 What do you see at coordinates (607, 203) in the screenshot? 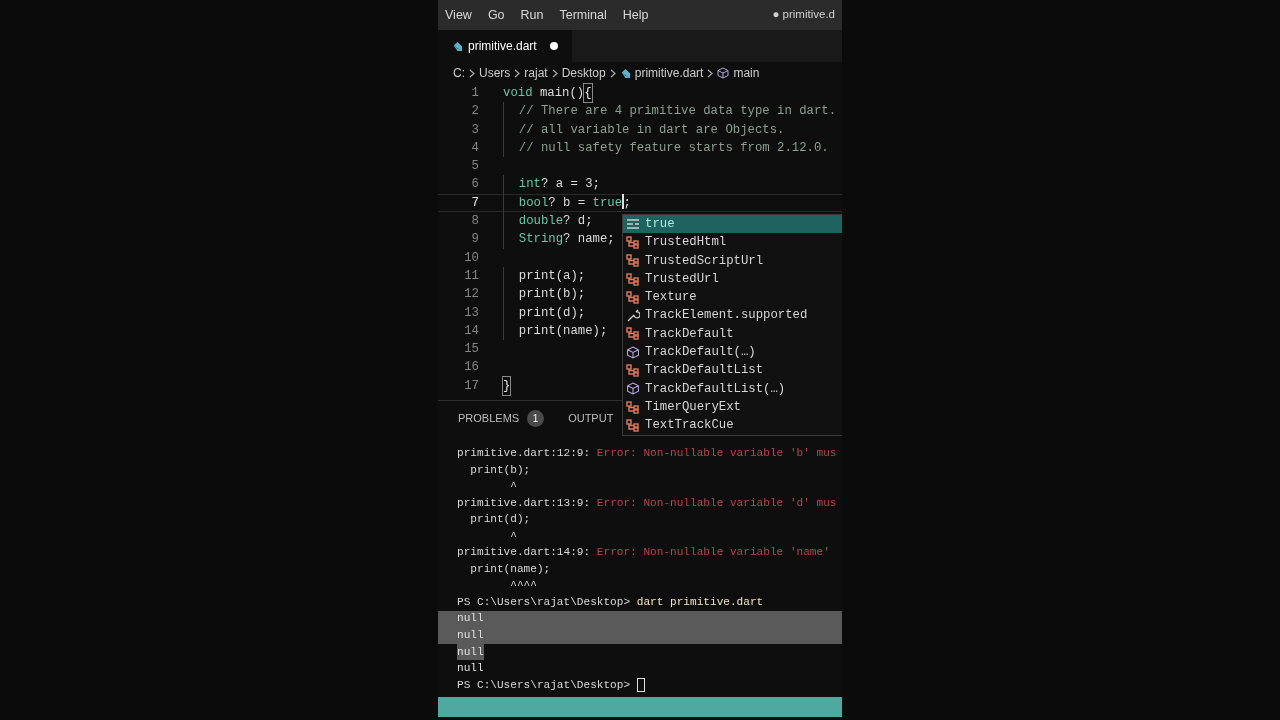
I see `code-text: true` at bounding box center [607, 203].